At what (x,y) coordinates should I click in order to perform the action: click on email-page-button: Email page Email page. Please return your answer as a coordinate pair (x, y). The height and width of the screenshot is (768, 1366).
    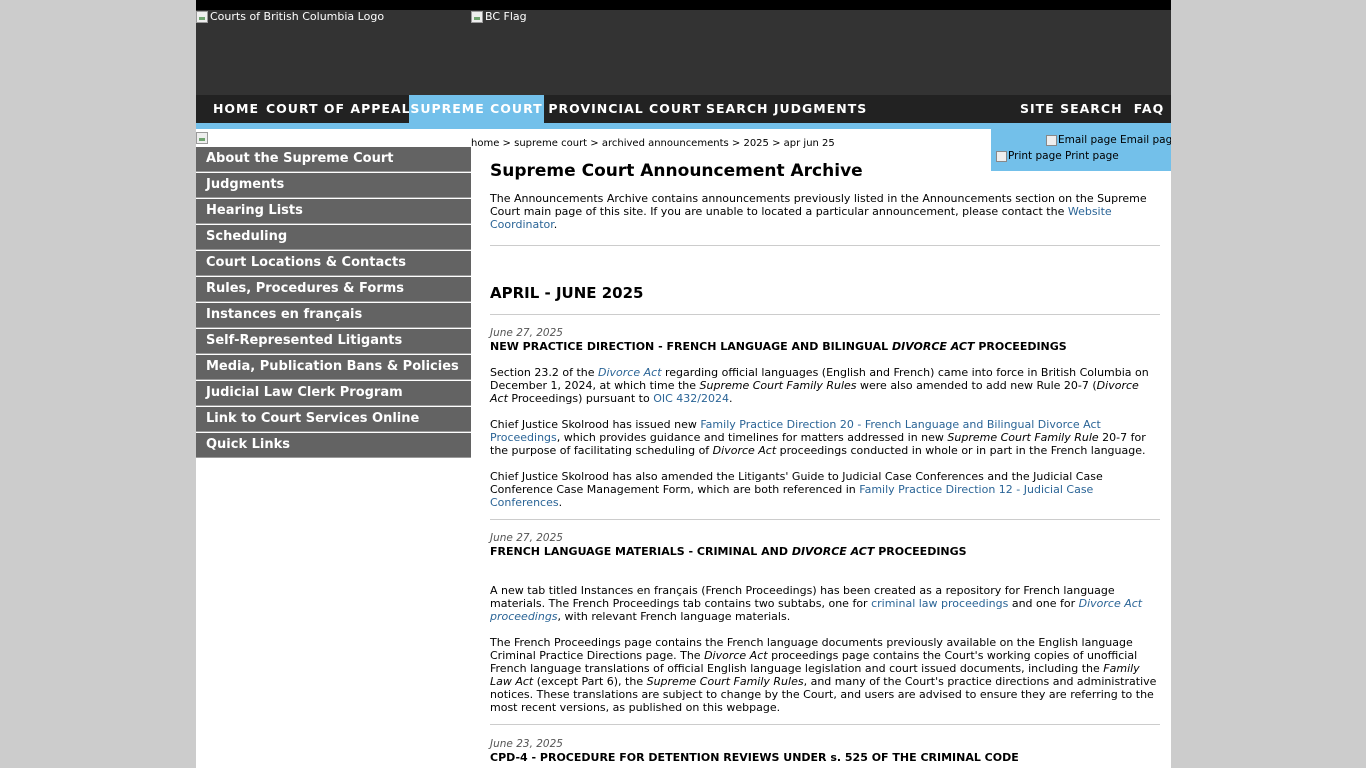
    Looking at the image, I should click on (1108, 140).